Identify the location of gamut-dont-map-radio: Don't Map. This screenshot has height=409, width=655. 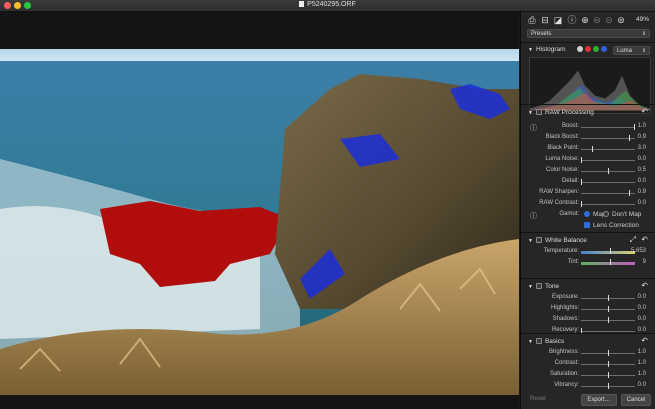
(622, 214).